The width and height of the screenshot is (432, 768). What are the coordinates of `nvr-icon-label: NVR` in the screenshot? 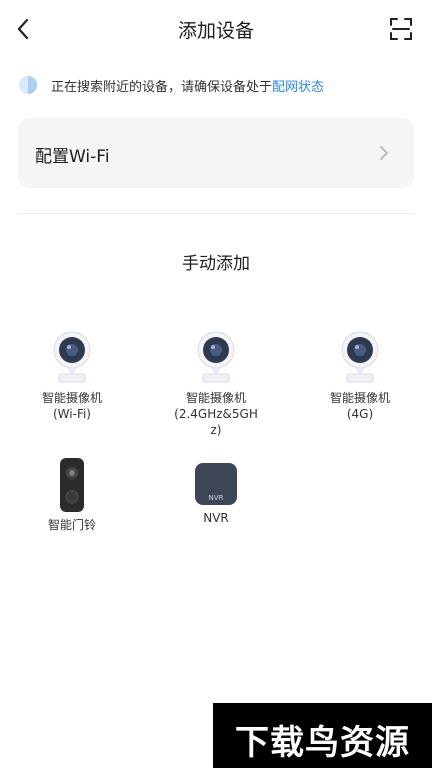 It's located at (216, 498).